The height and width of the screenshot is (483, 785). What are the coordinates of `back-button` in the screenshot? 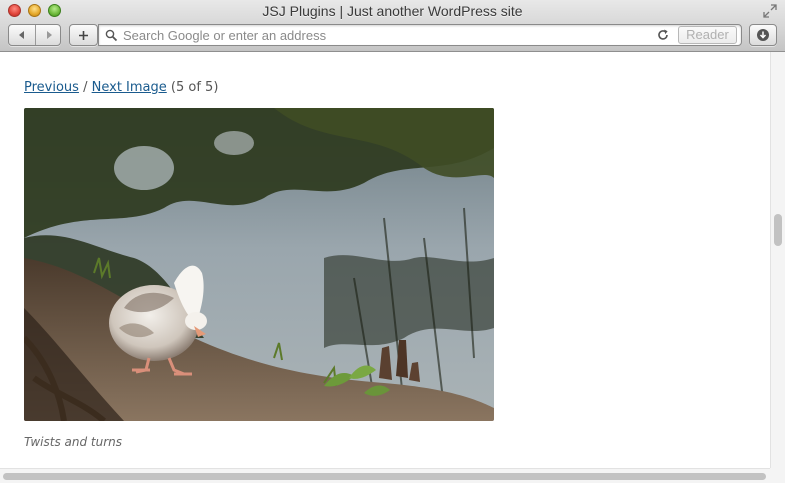 It's located at (22, 35).